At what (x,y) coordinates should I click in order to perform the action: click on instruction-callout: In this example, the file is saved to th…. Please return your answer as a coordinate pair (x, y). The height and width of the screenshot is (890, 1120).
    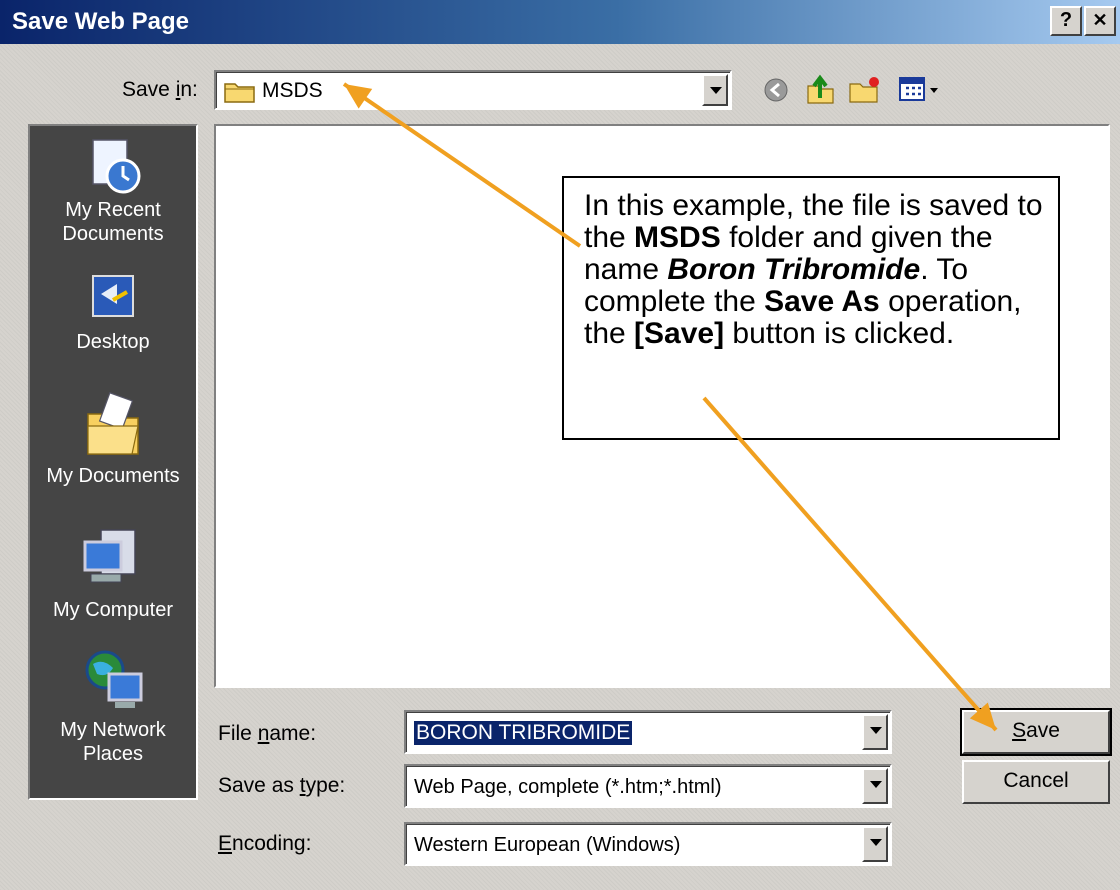
    Looking at the image, I should click on (811, 308).